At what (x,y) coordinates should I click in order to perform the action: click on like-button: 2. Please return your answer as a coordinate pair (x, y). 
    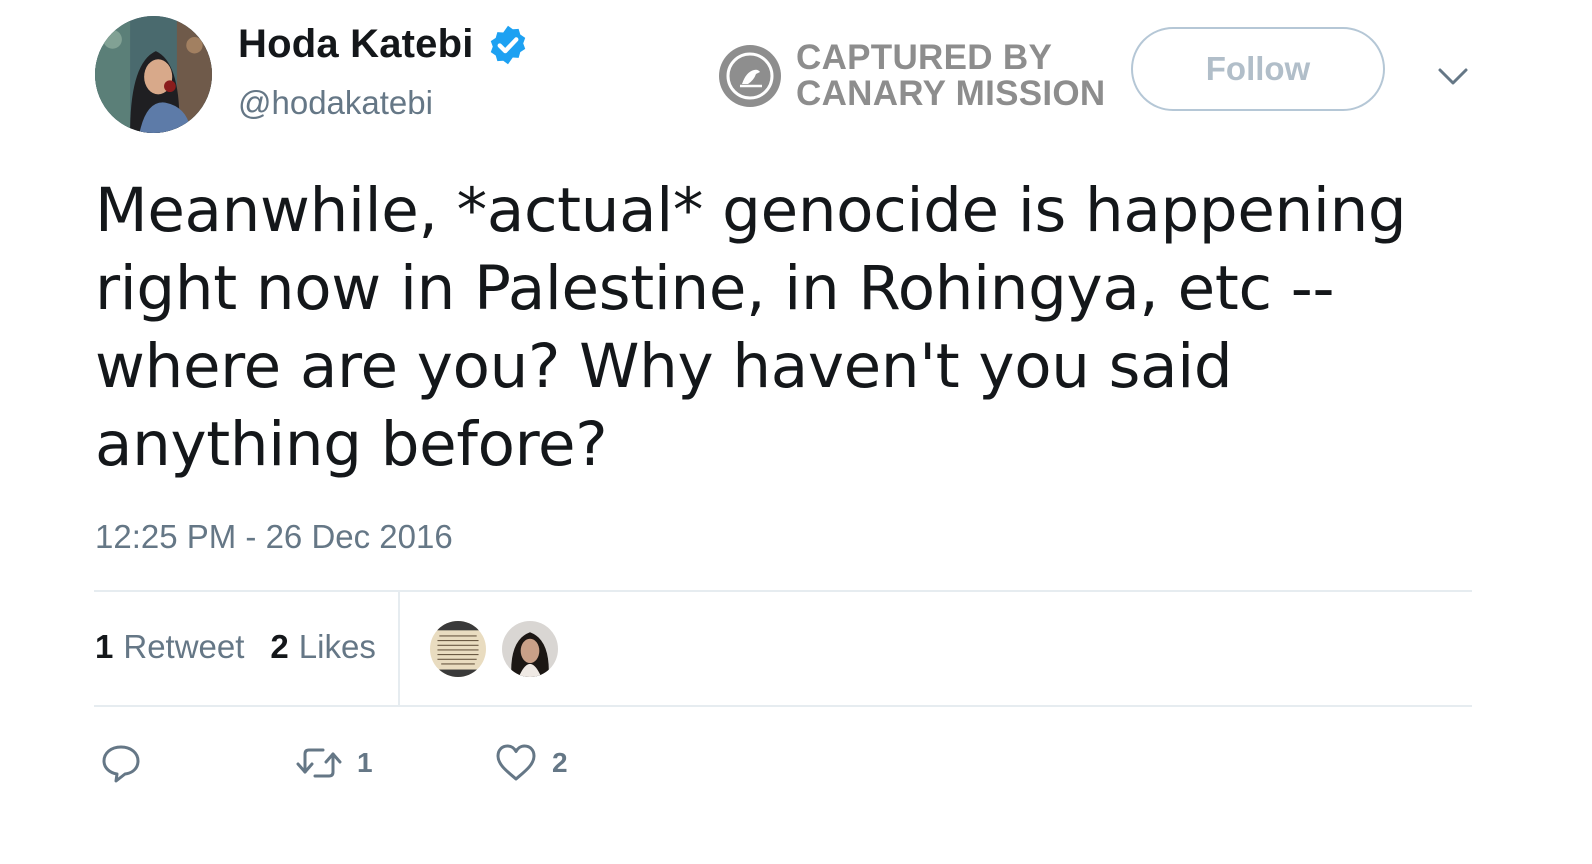
    Looking at the image, I should click on (531, 763).